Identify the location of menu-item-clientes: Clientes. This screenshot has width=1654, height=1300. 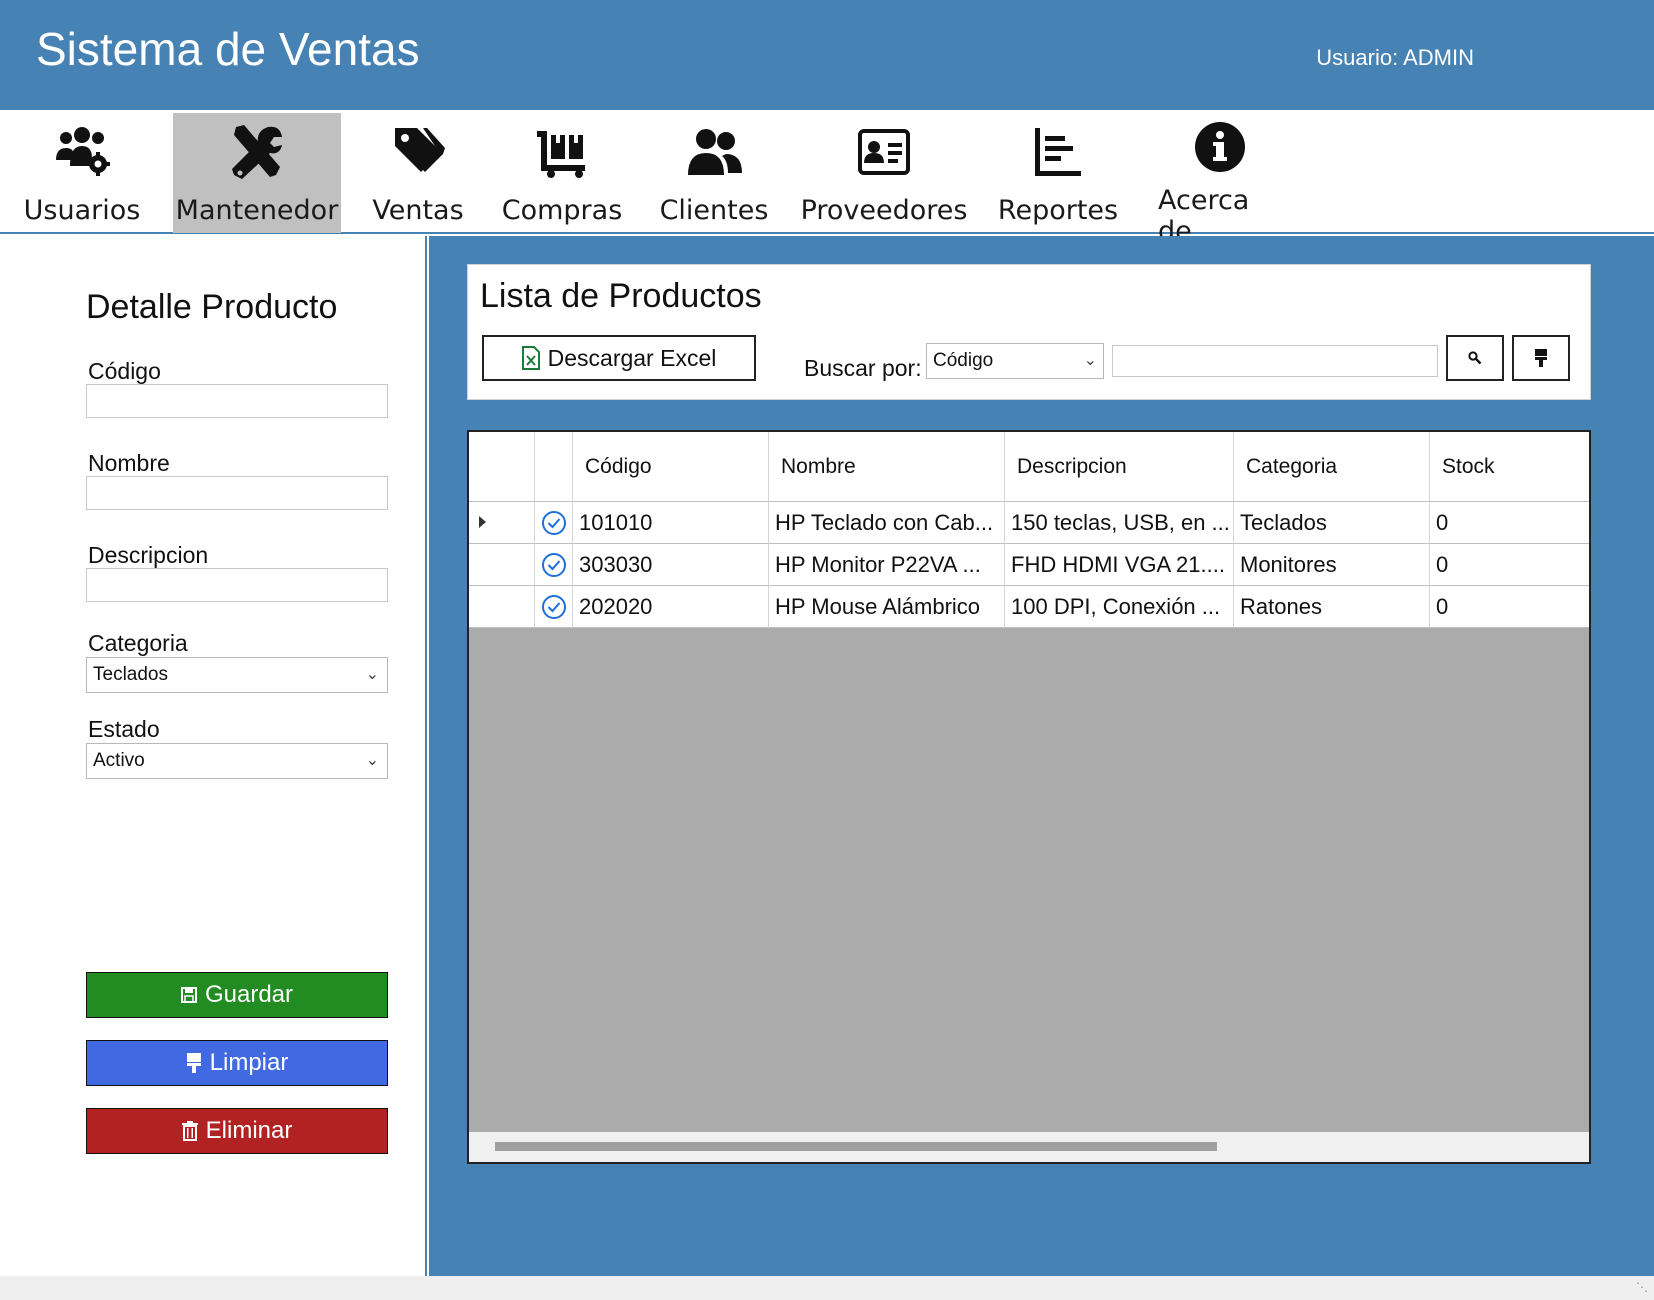
(714, 173).